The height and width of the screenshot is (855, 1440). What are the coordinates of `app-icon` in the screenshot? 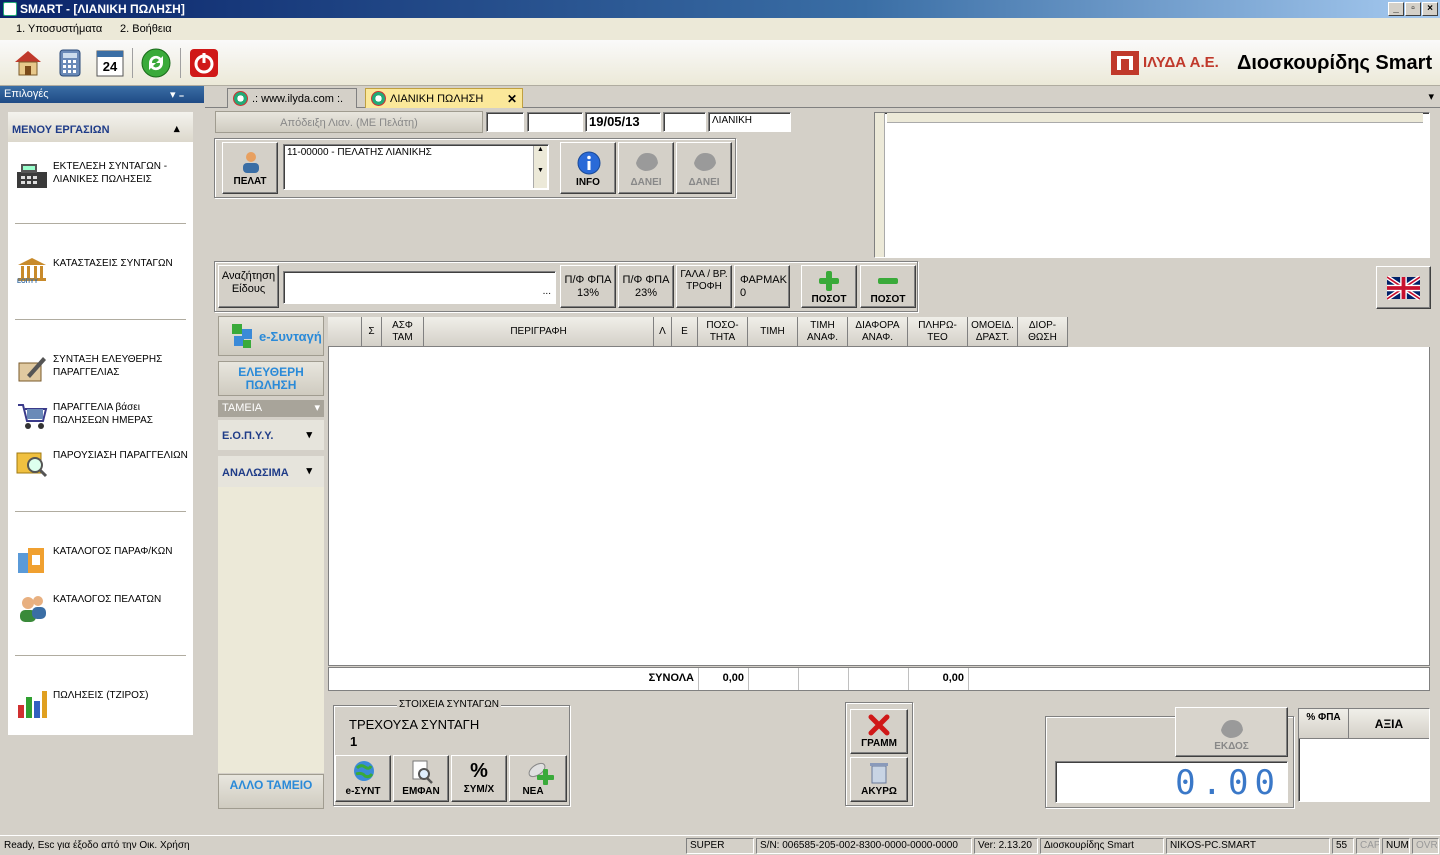 It's located at (10, 9).